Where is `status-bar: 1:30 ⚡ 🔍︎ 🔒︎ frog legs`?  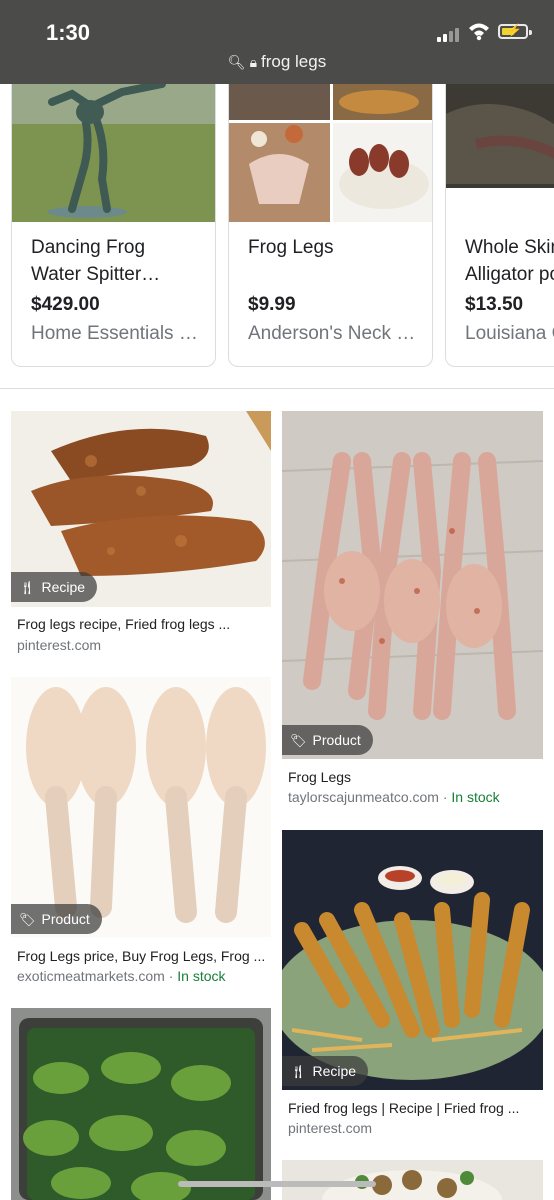
status-bar: 1:30 ⚡ 🔍︎ 🔒︎ frog legs is located at coordinates (277, 42).